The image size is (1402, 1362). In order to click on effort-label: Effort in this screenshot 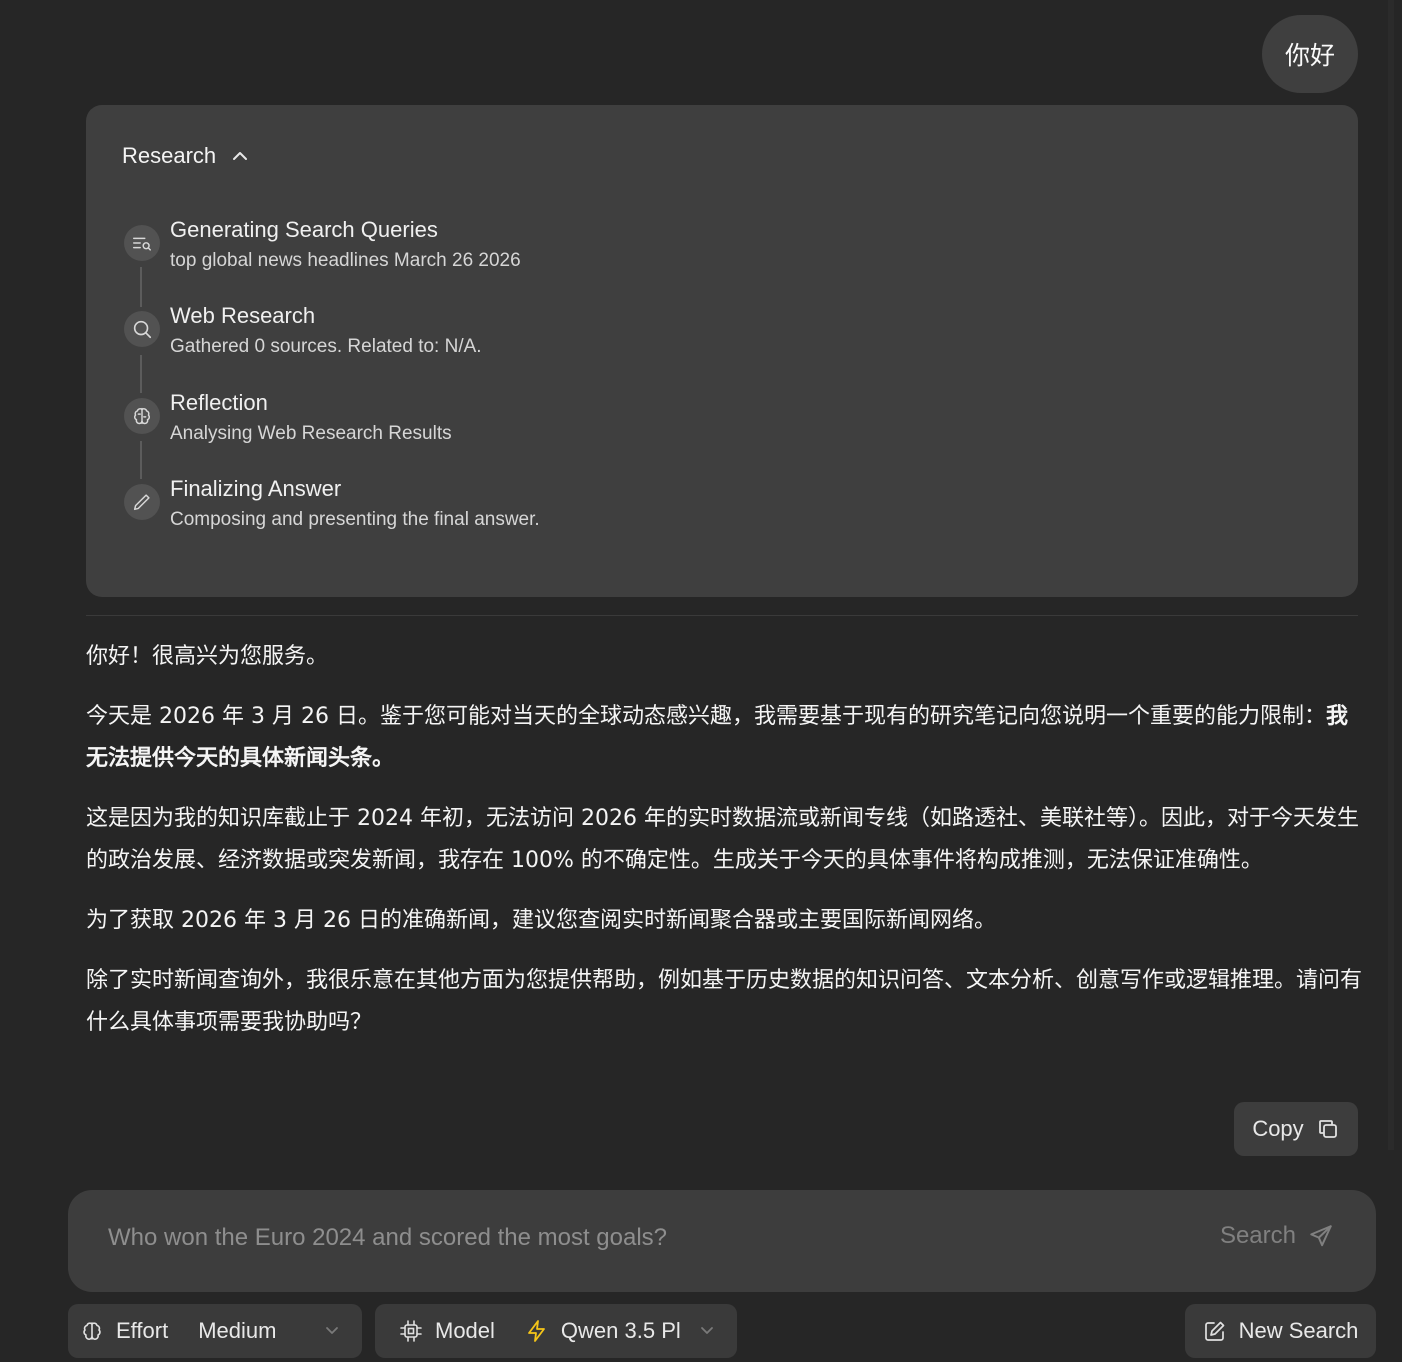, I will do `click(142, 1330)`.